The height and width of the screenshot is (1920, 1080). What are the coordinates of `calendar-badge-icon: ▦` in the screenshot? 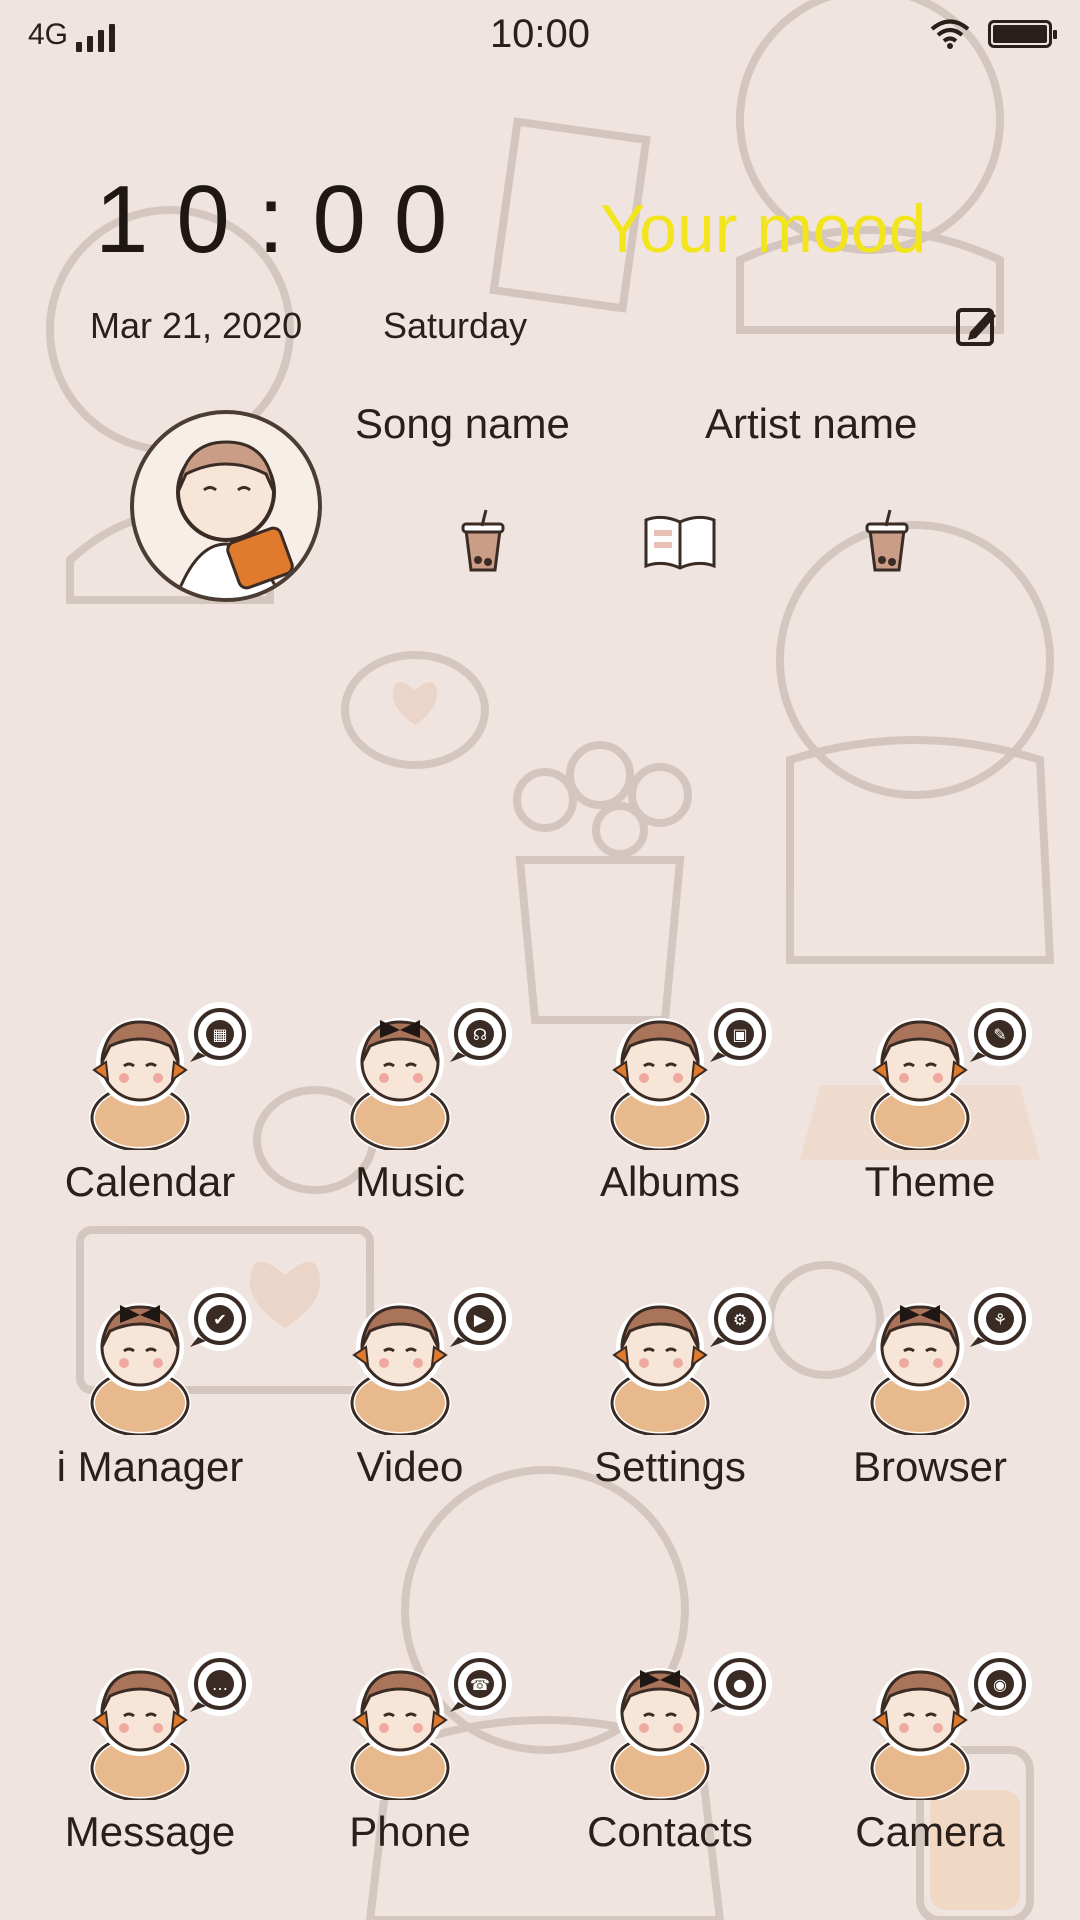 It's located at (170, 1076).